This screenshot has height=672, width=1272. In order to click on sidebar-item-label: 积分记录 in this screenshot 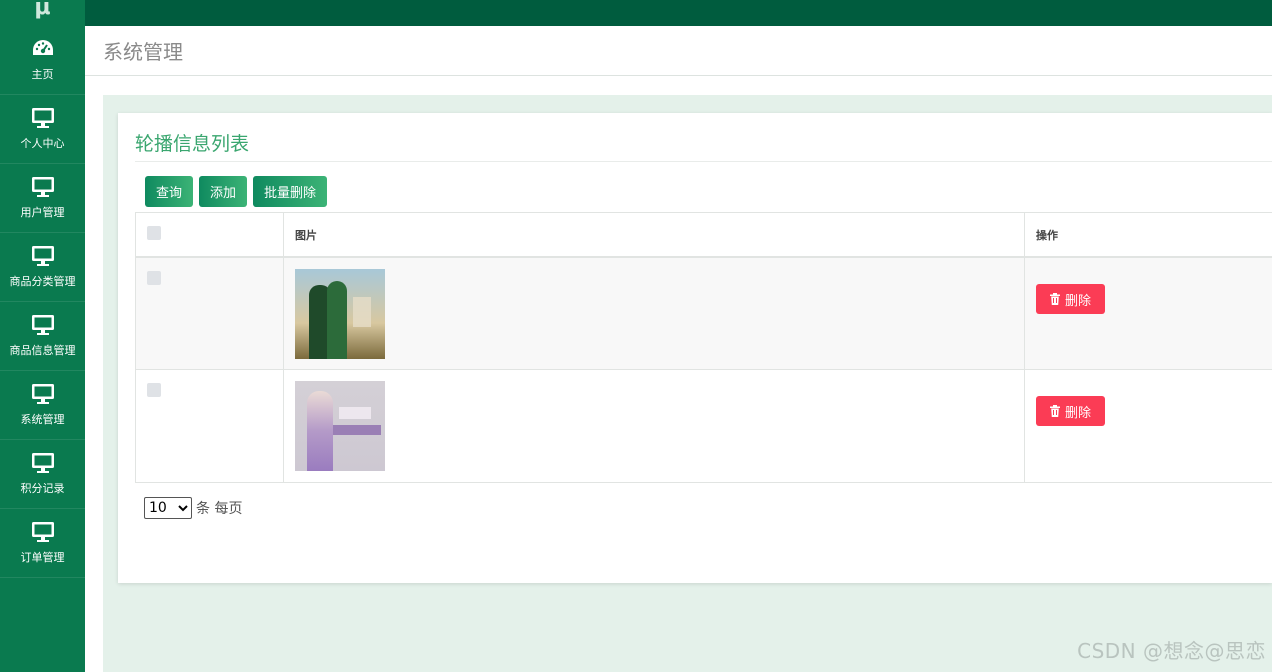, I will do `click(42, 488)`.